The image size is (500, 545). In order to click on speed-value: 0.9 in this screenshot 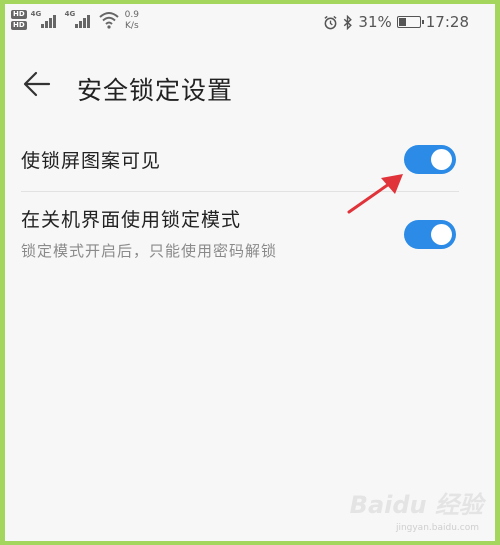, I will do `click(131, 15)`.